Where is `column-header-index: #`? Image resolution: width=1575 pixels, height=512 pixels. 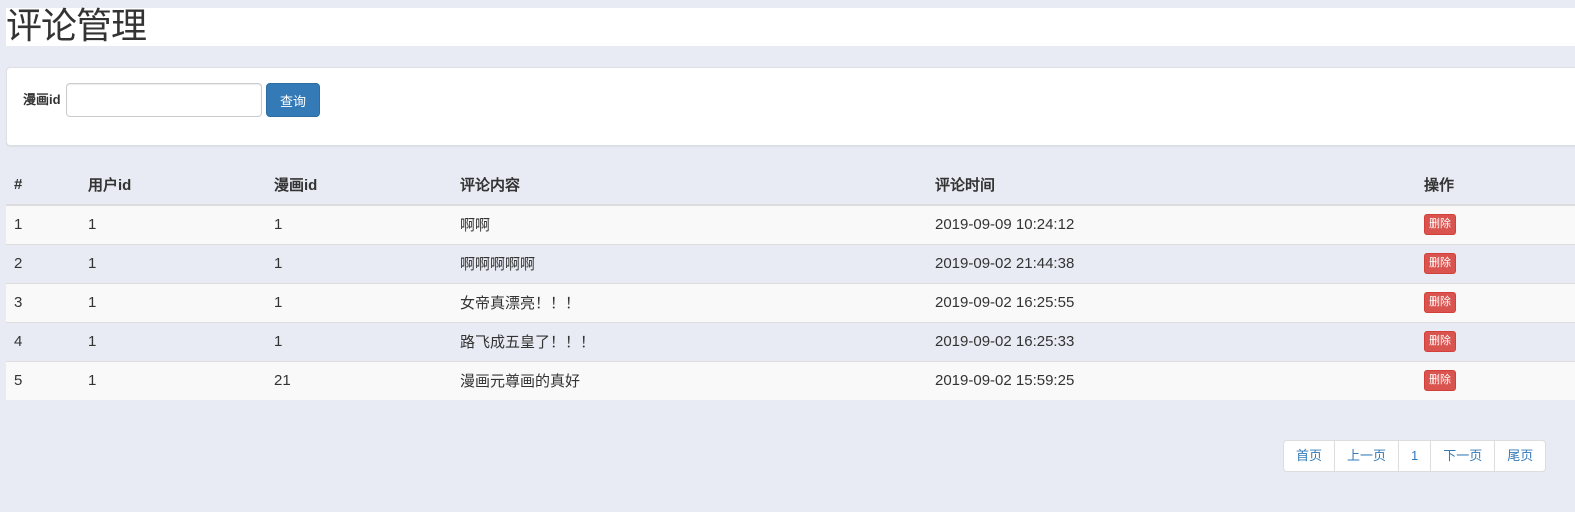 column-header-index: # is located at coordinates (43, 185).